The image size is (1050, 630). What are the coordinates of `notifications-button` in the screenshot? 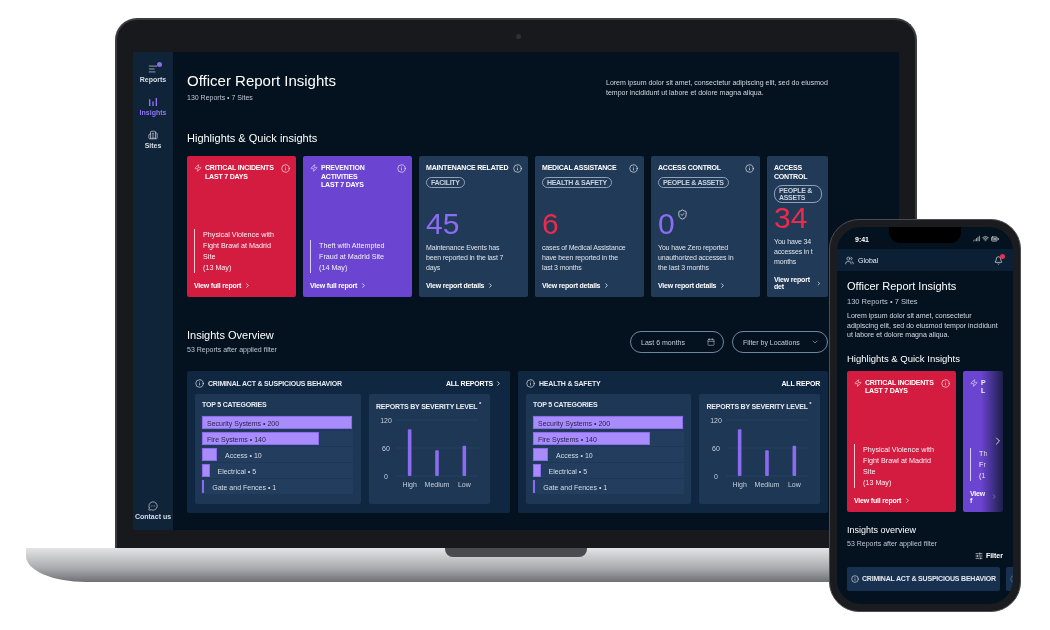 It's located at (998, 260).